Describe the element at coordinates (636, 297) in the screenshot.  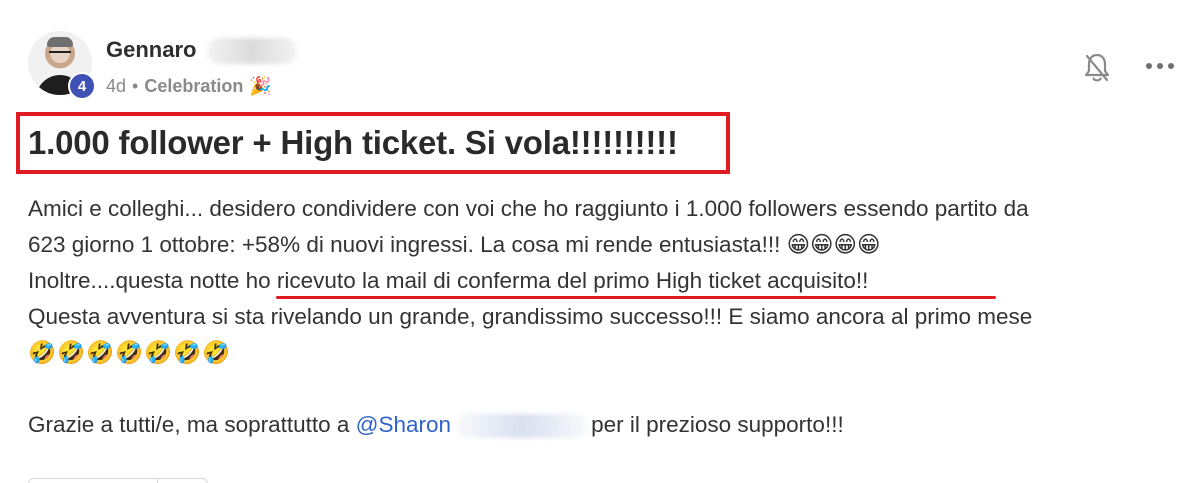
I see `highlight-underline` at that location.